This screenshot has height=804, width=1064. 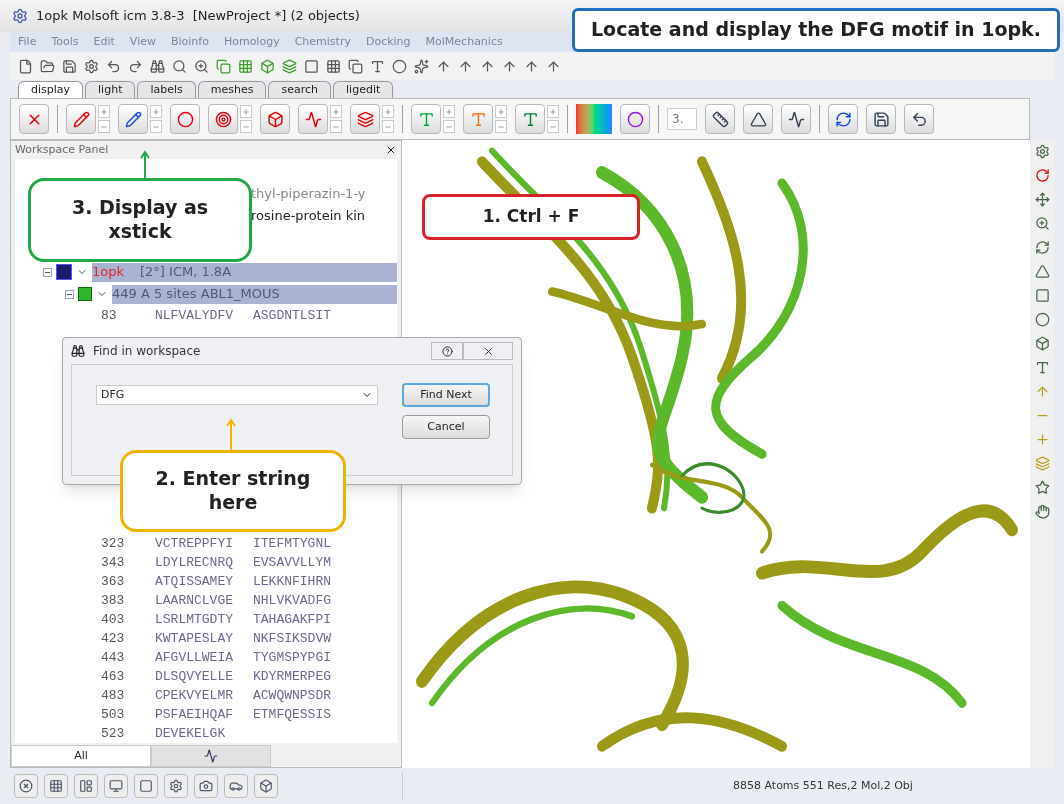 I want to click on menu-item: Bioinfo, so click(x=189, y=42).